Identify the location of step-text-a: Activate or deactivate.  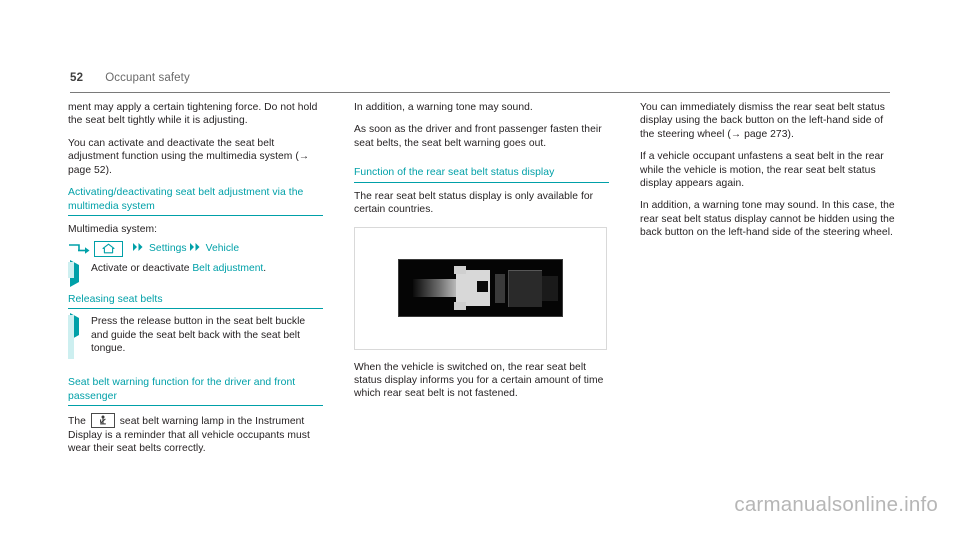
(142, 268).